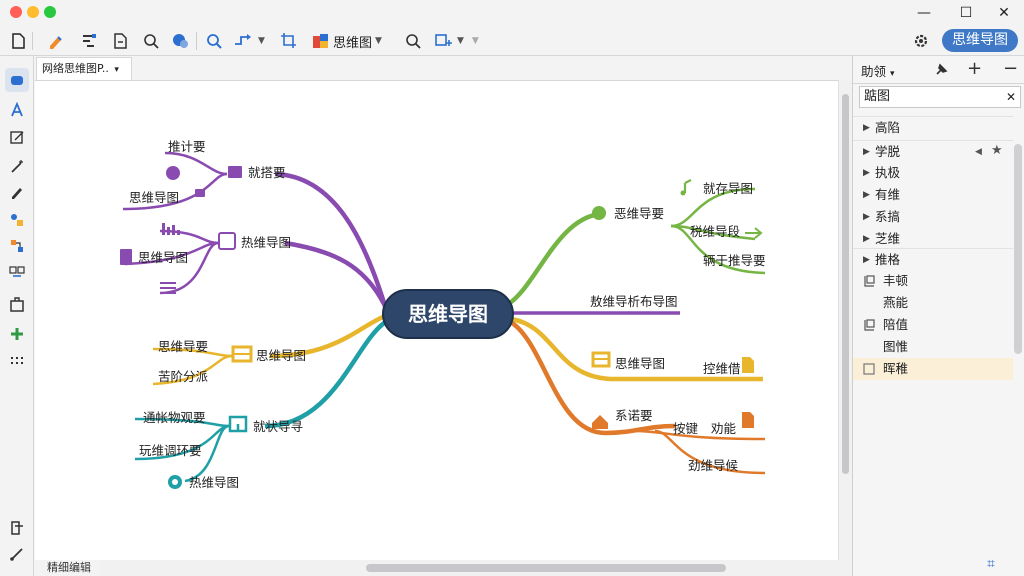 The height and width of the screenshot is (576, 1024). I want to click on panel-row: ▶ 有维, so click(933, 195).